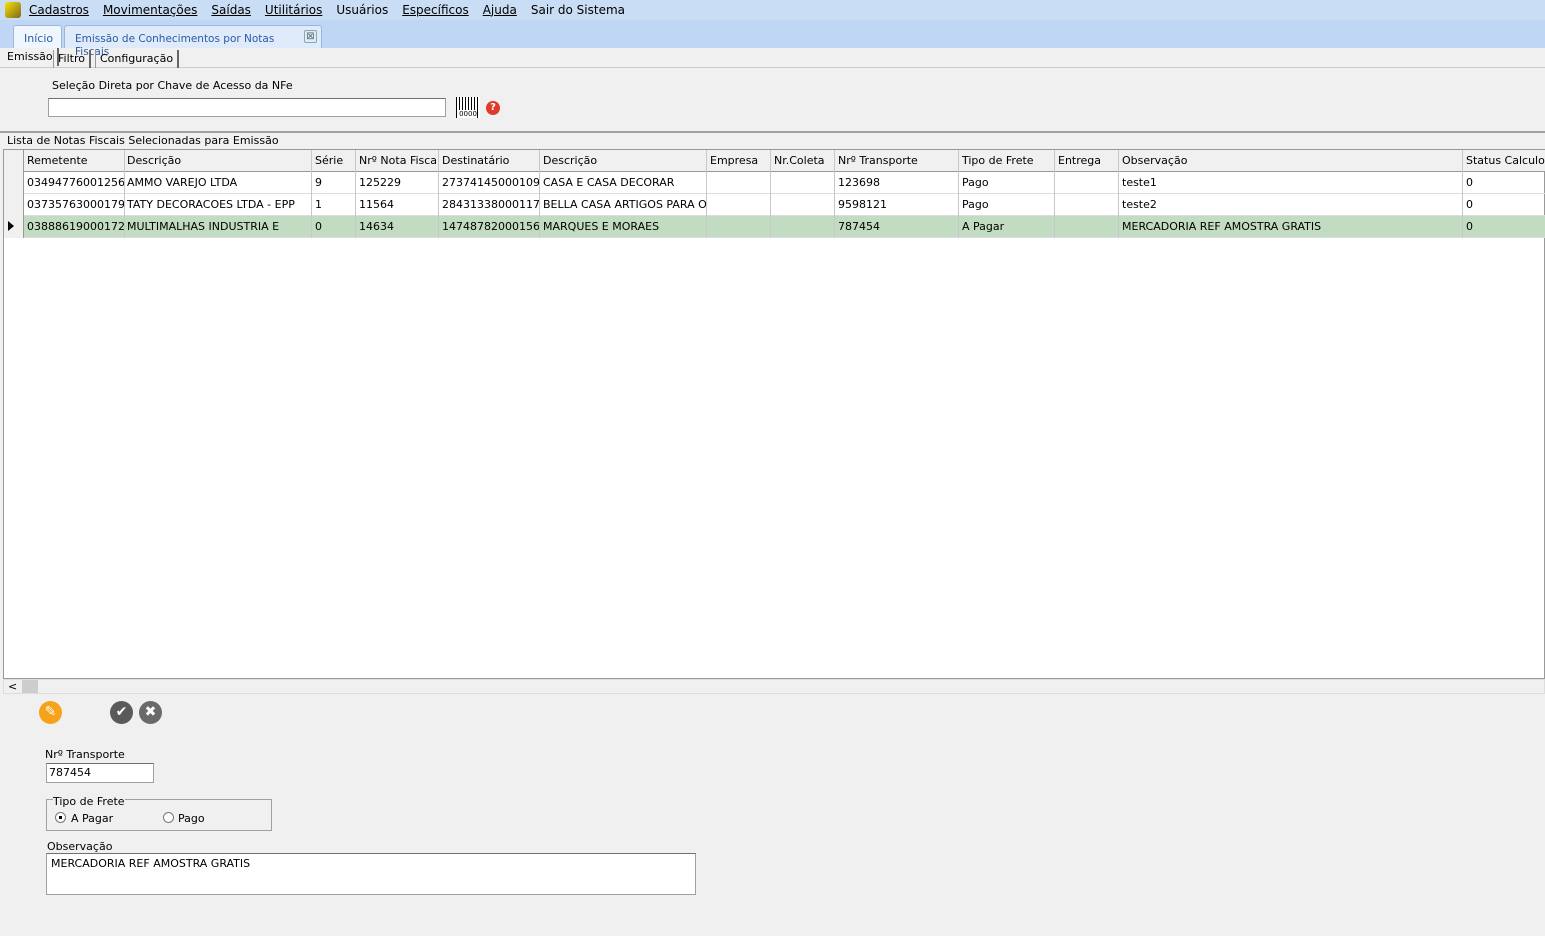  I want to click on menu-movimentacoes: Movimentações, so click(150, 10).